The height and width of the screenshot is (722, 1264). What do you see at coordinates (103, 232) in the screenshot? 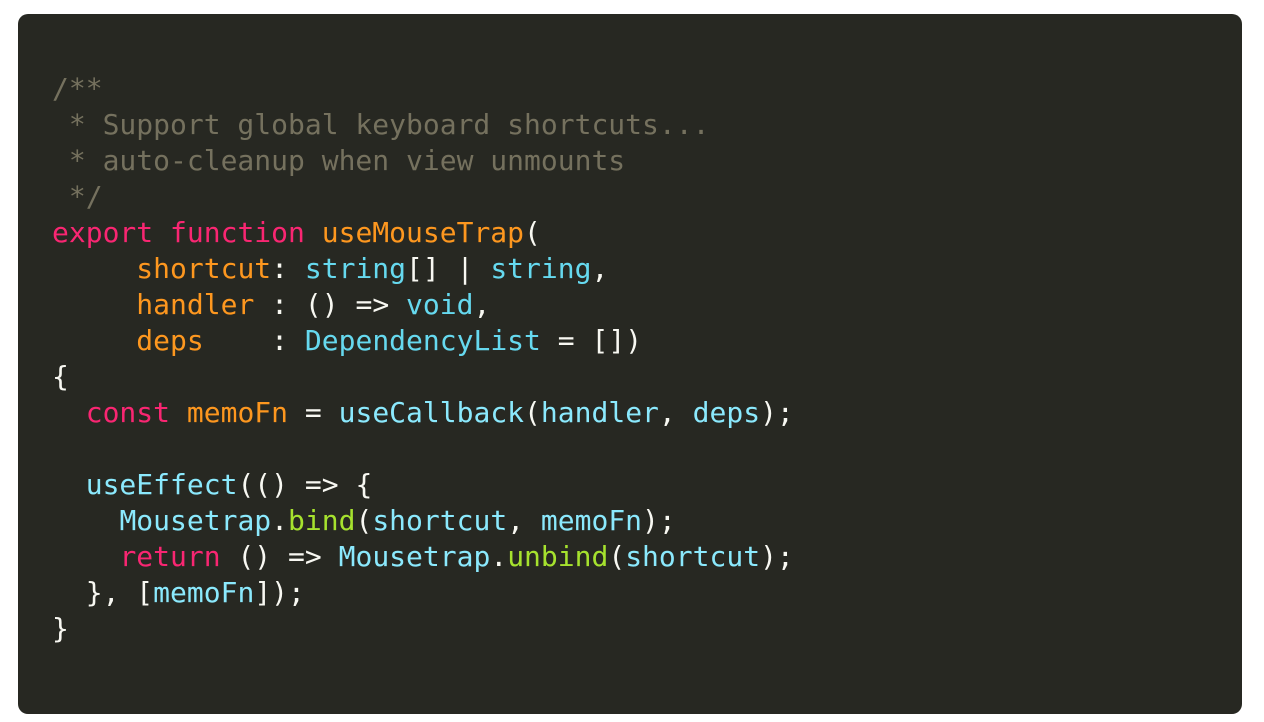
I see `code-token-keyword: export` at bounding box center [103, 232].